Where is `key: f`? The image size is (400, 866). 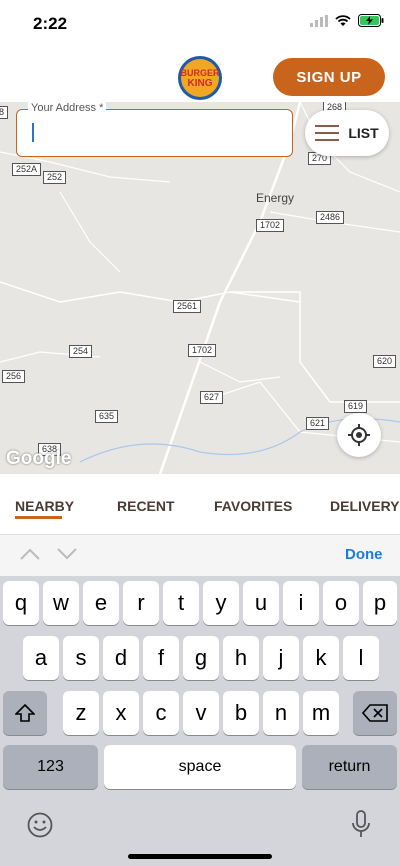 key: f is located at coordinates (161, 658).